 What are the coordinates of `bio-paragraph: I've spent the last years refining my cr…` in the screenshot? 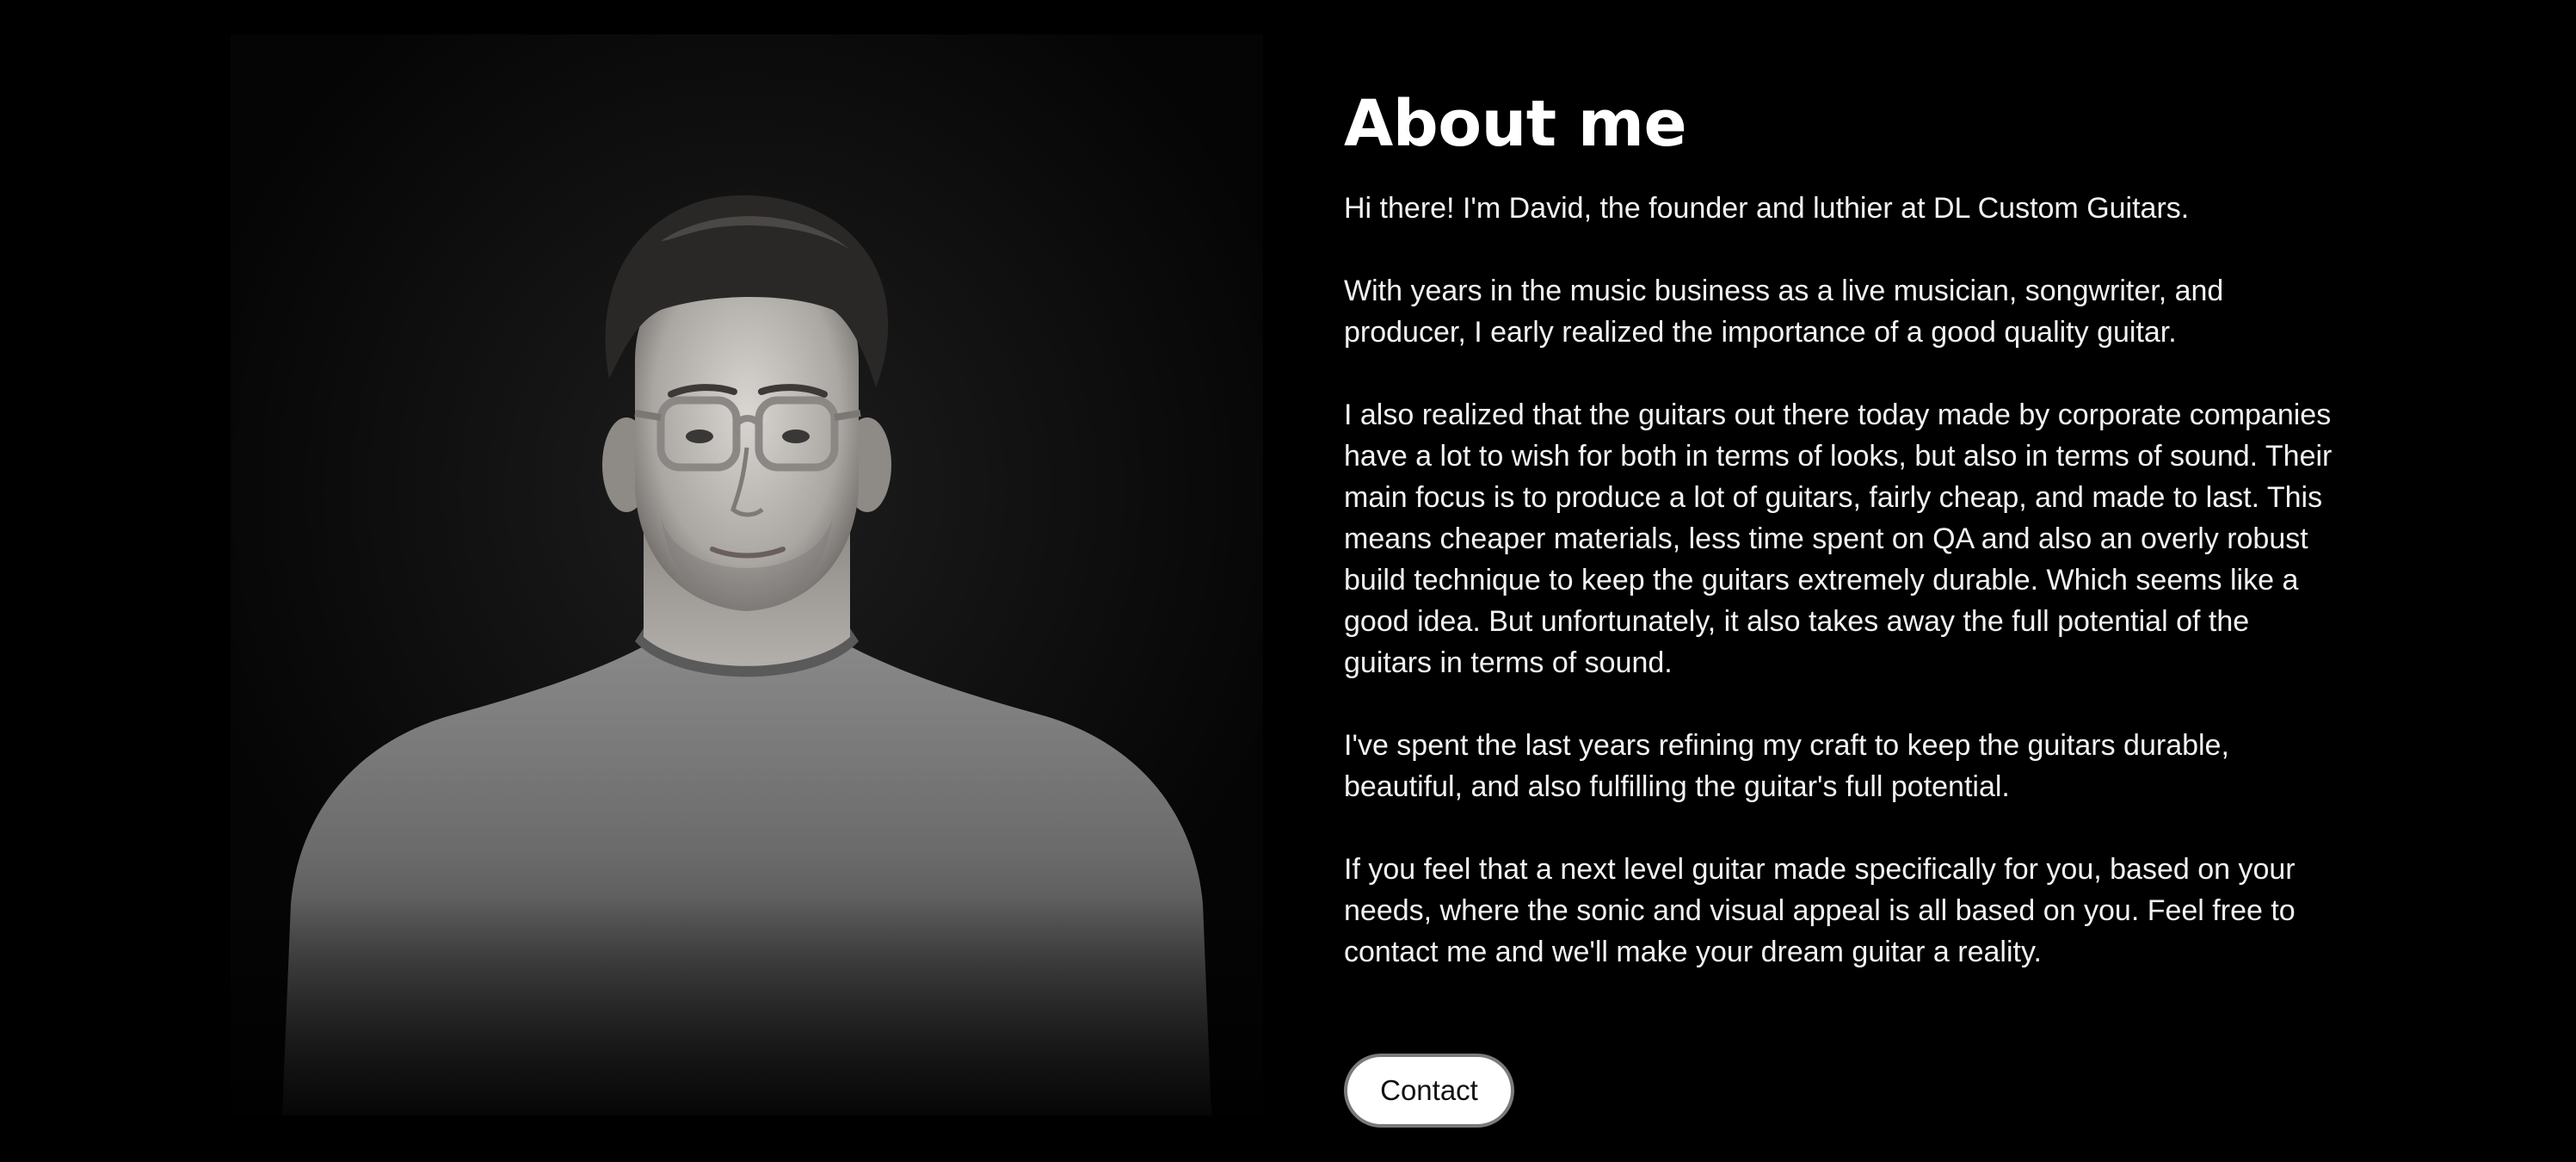 It's located at (1786, 766).